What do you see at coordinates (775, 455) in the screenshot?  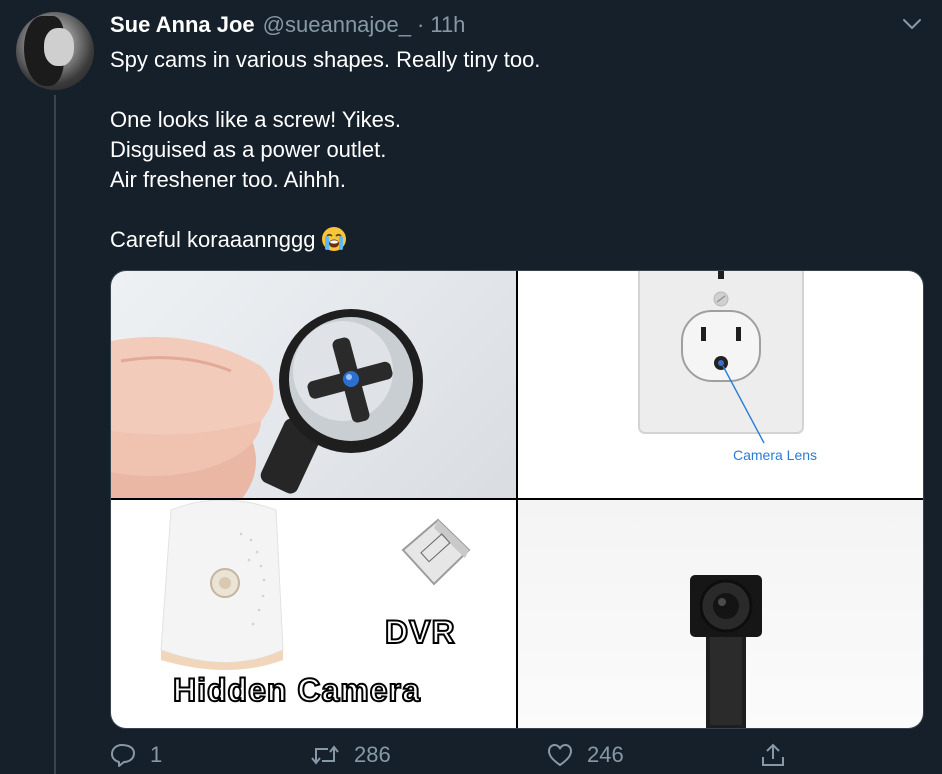 I see `camera-lens-label: Camera Lens` at bounding box center [775, 455].